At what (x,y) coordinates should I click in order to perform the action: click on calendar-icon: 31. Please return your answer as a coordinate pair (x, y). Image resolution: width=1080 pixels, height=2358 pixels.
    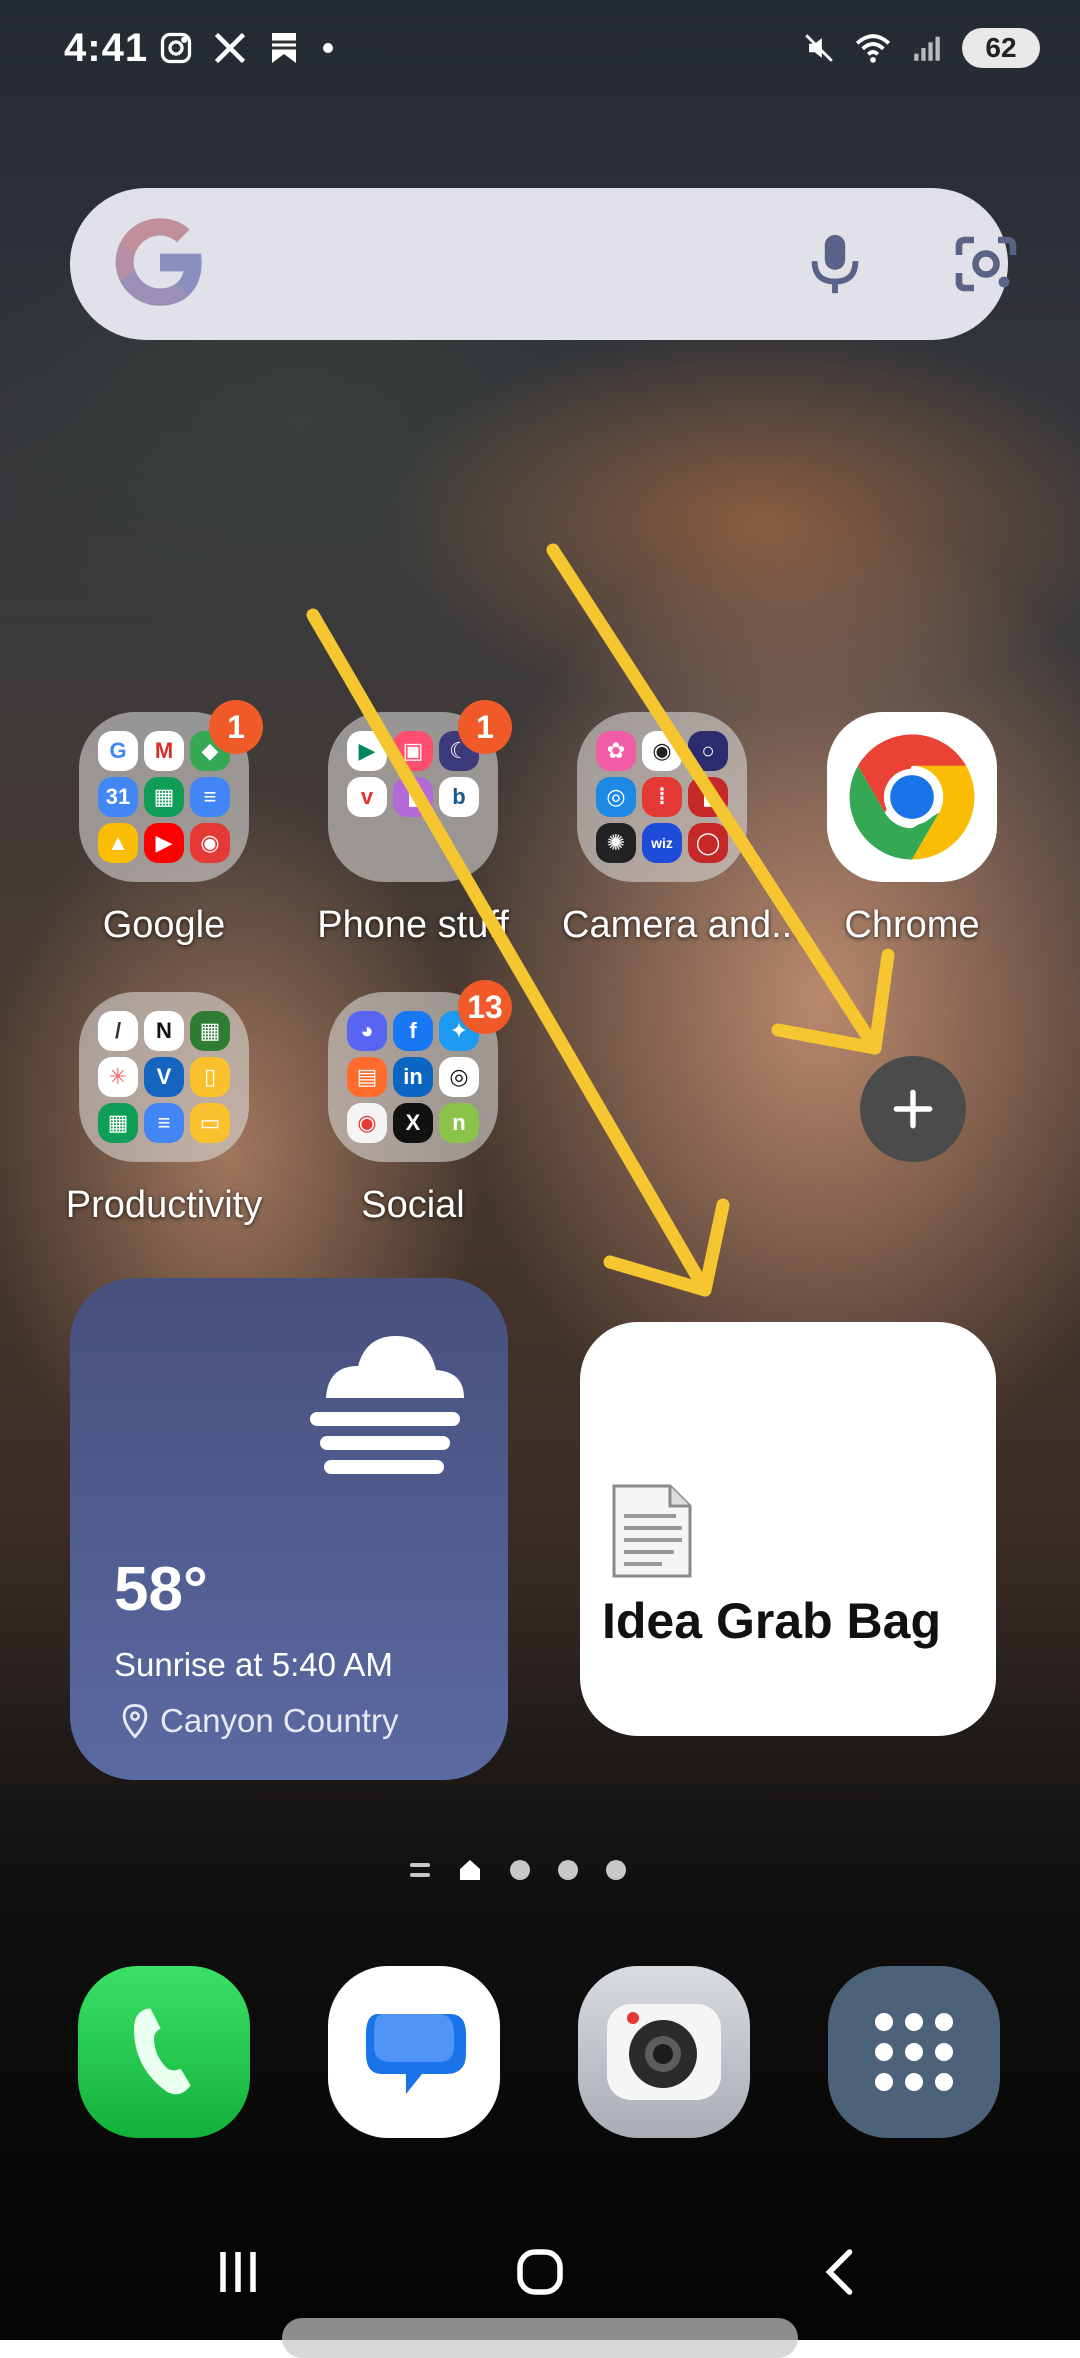
    Looking at the image, I should click on (118, 797).